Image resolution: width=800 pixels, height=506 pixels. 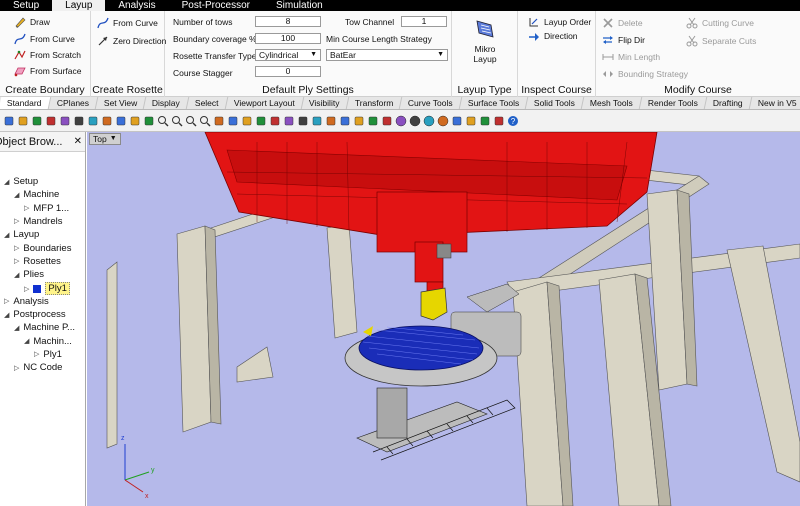 I want to click on curve-icon, so click(x=261, y=121).